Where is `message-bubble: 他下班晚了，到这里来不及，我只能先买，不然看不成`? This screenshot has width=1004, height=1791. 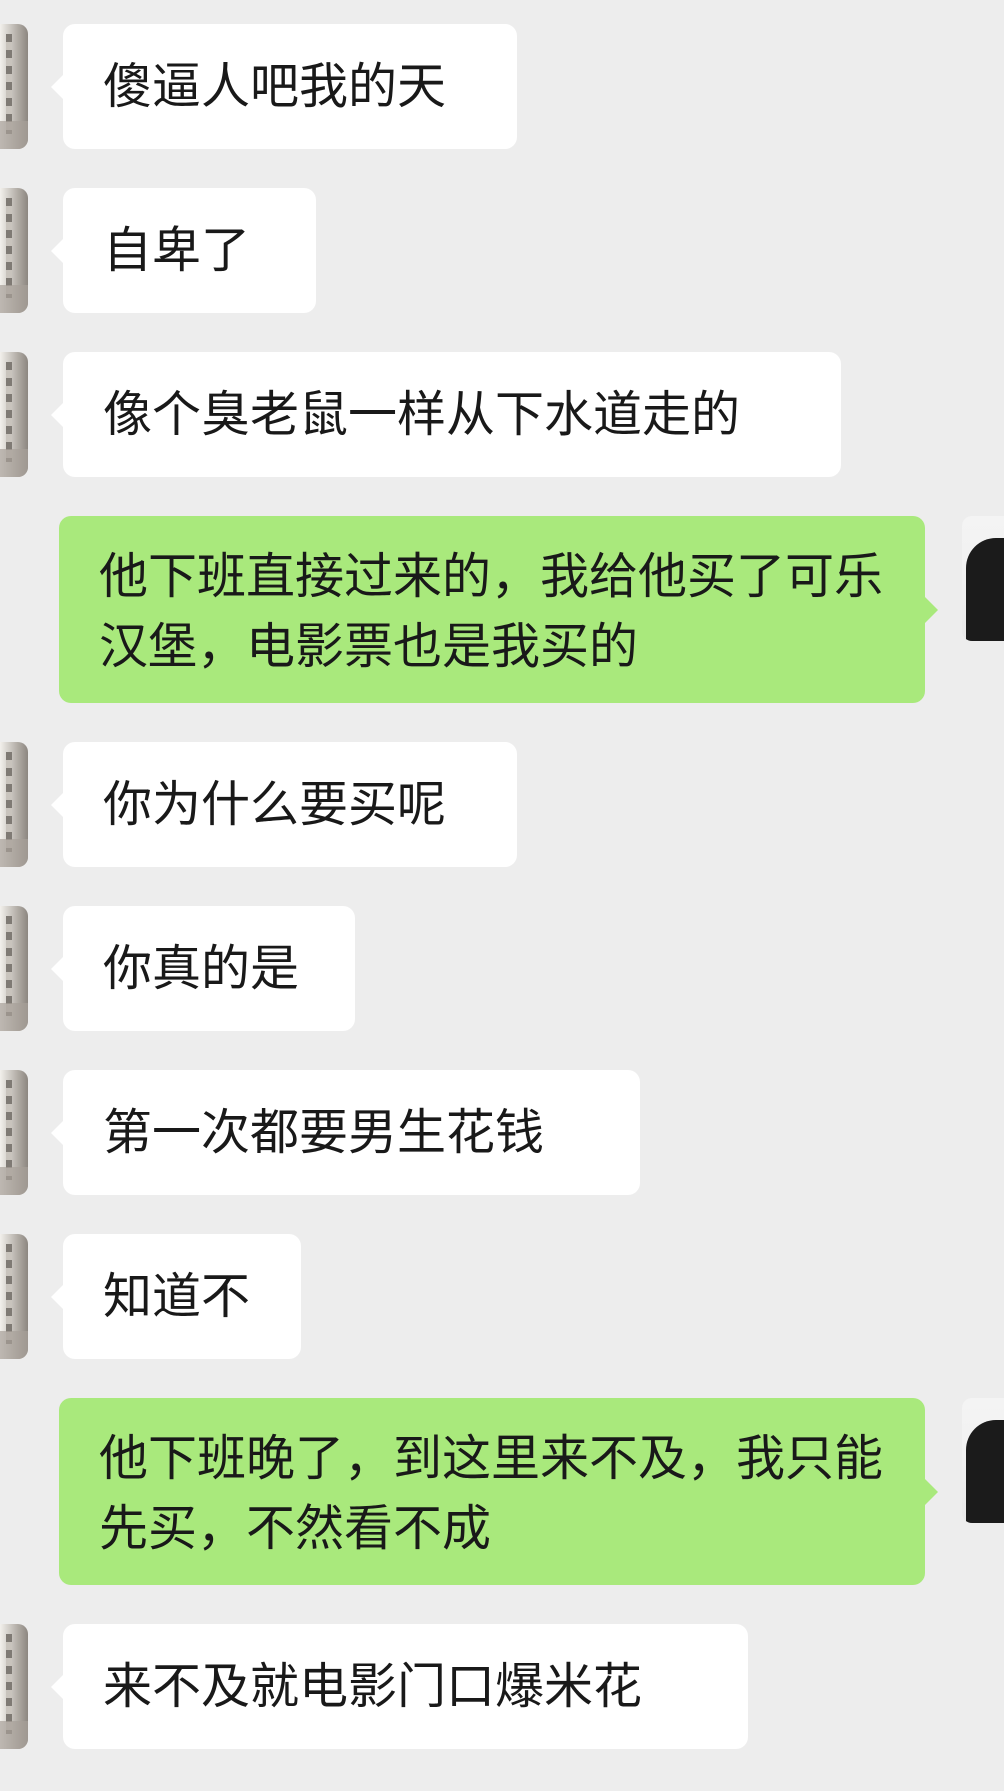
message-bubble: 他下班晚了，到这里来不及，我只能先买，不然看不成 is located at coordinates (498, 1491).